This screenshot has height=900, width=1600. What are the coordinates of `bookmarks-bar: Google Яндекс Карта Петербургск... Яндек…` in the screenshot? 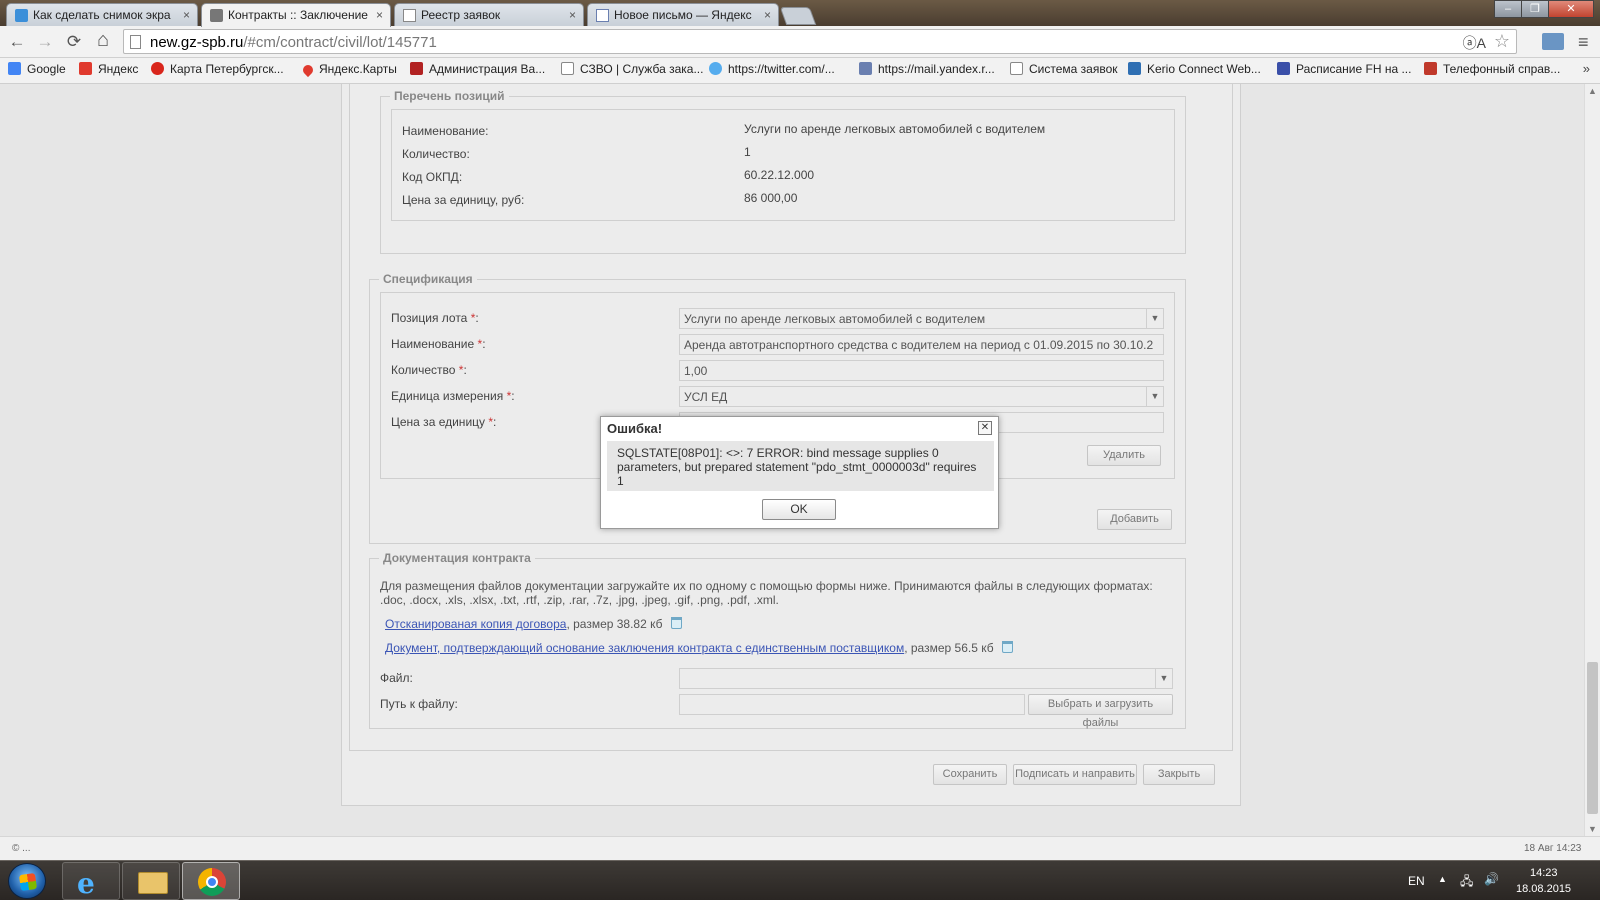 It's located at (800, 71).